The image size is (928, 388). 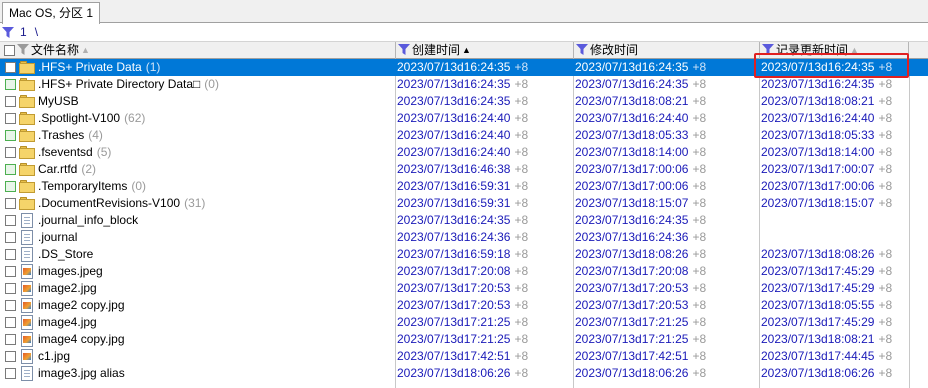 I want to click on column-header-record: 记录更新时间 ▲, so click(x=834, y=50).